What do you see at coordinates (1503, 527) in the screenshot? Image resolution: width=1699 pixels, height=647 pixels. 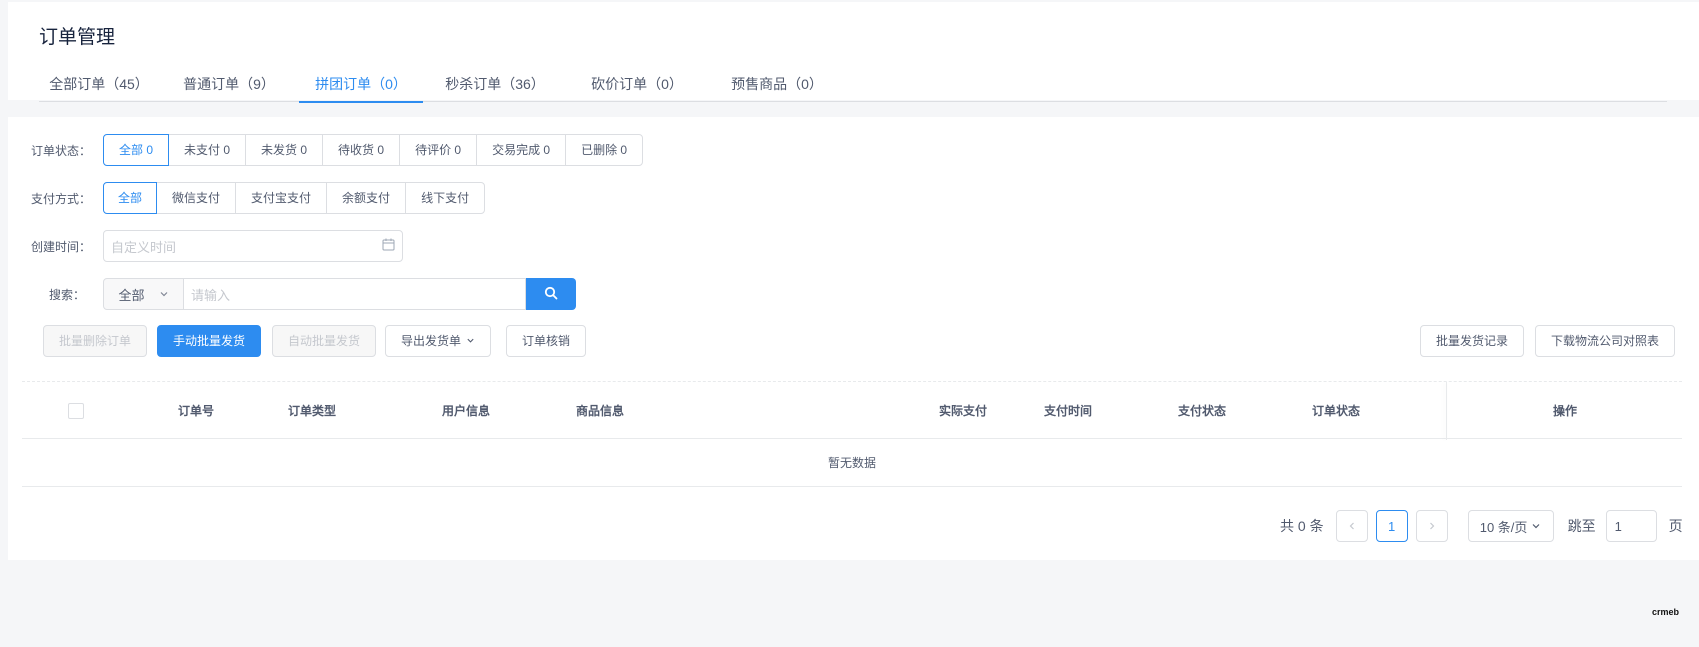 I see `page-size-value: 10 条/页` at bounding box center [1503, 527].